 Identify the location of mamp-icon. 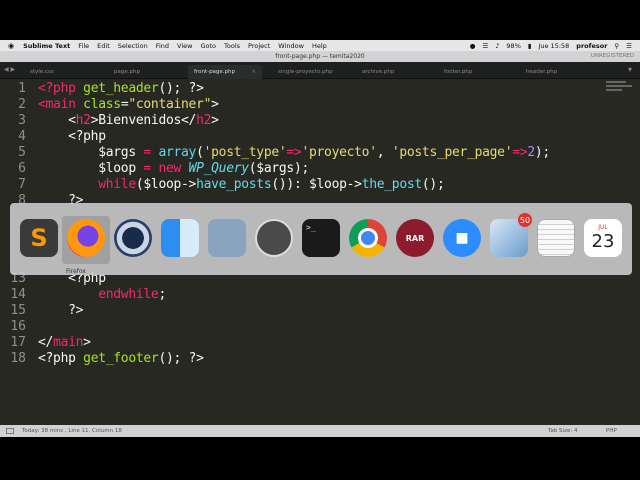
(274, 238).